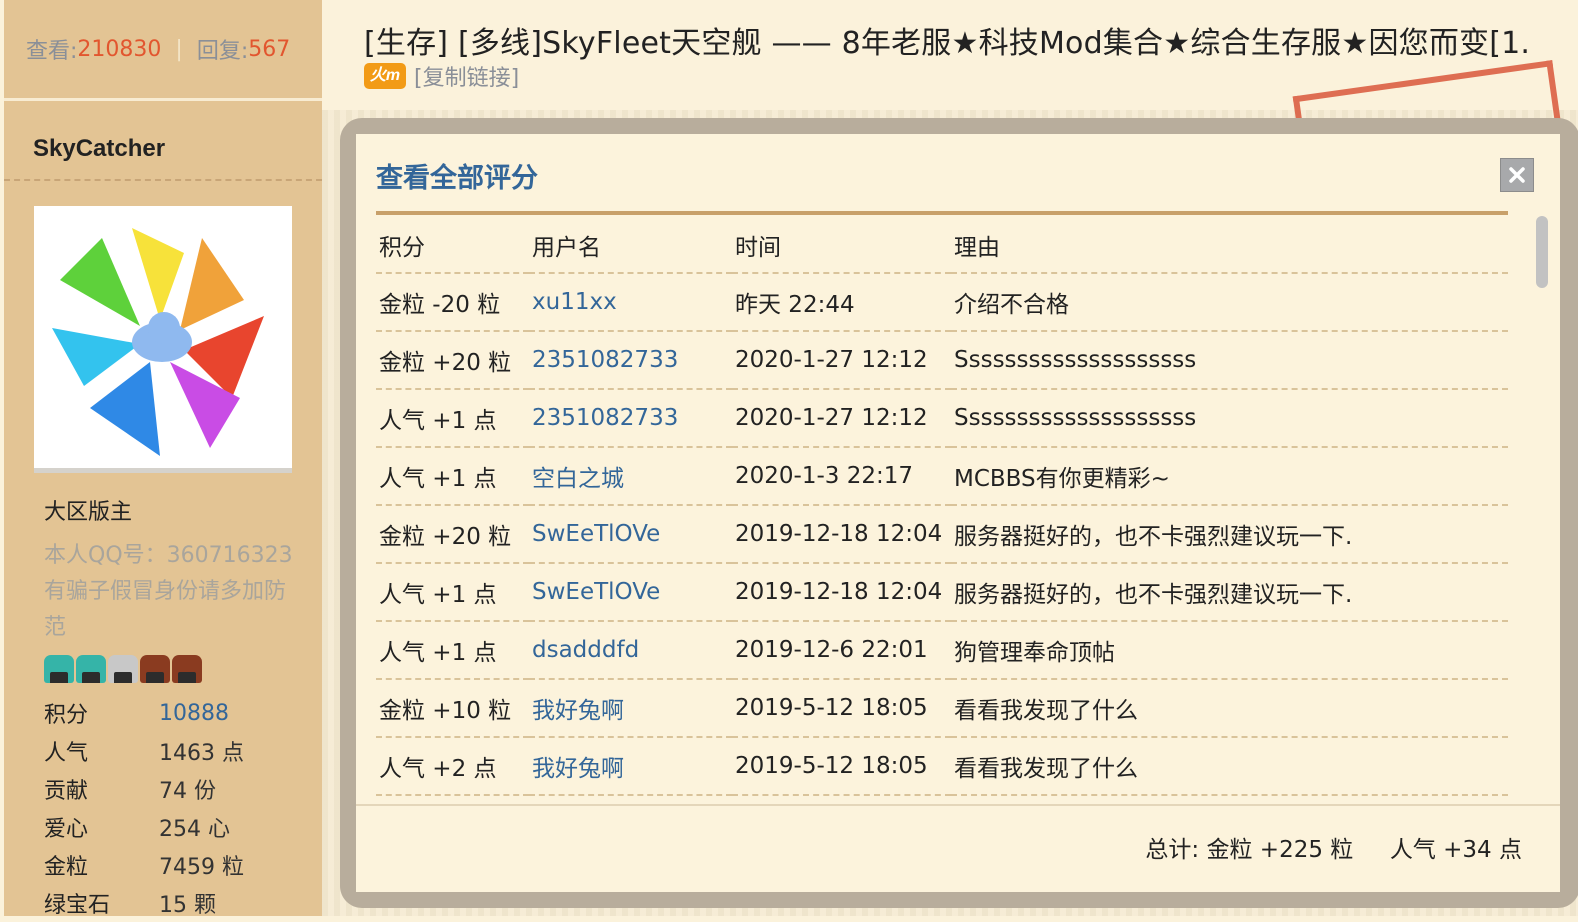 Image resolution: width=1578 pixels, height=922 pixels. Describe the element at coordinates (841, 650) in the screenshot. I see `rating-time: 2019-12-6 22:01` at that location.